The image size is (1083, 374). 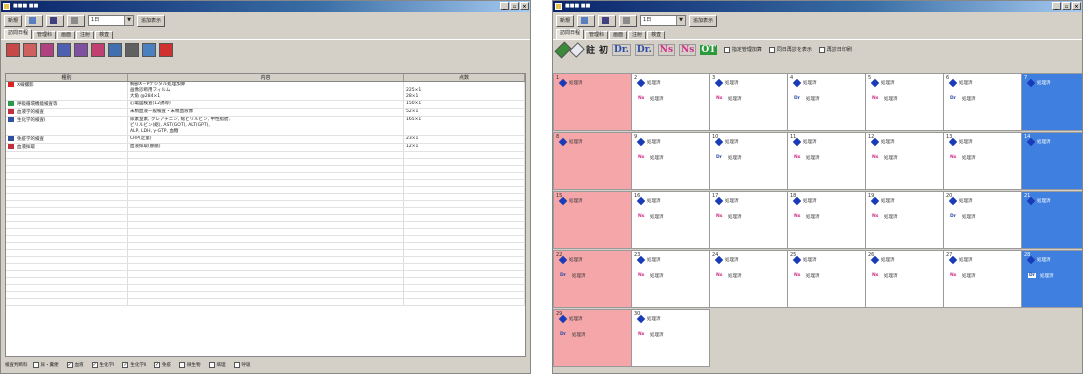 I want to click on calendar-day: 19 処理済 Ns 処理済, so click(x=904, y=220).